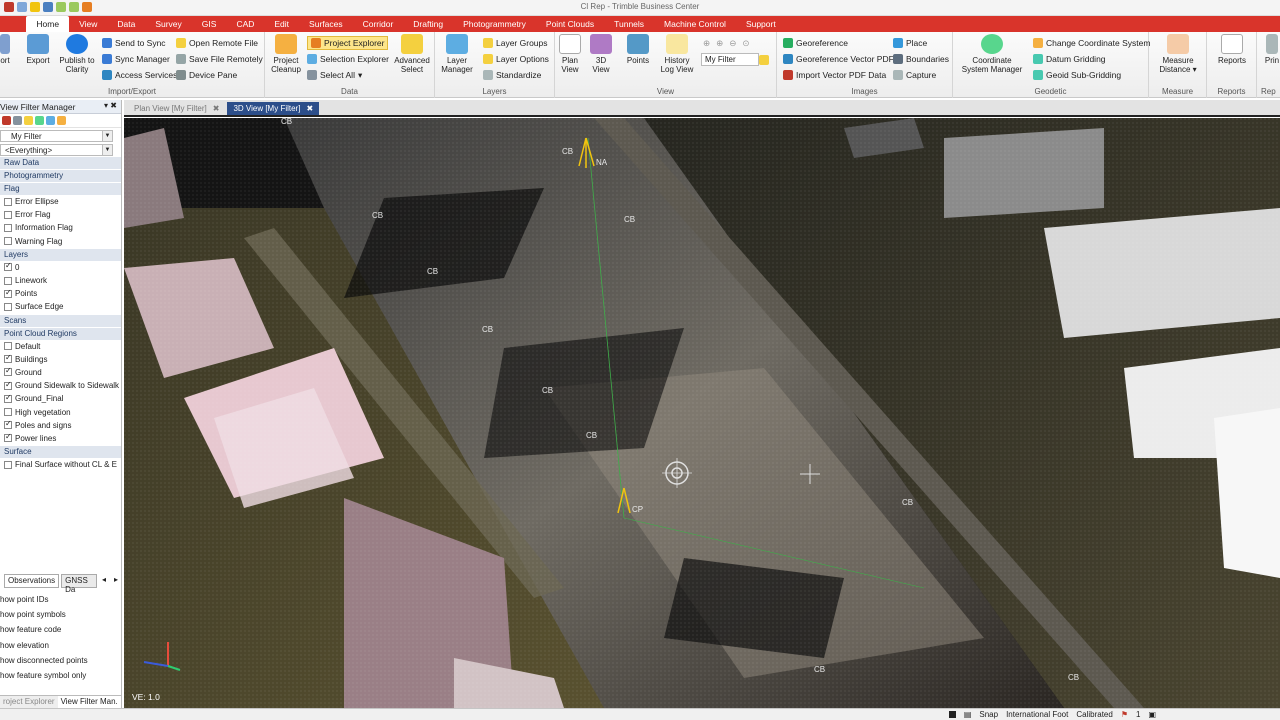 This screenshot has width=1280, height=720. What do you see at coordinates (1270, 49) in the screenshot?
I see `print-button: Prin` at bounding box center [1270, 49].